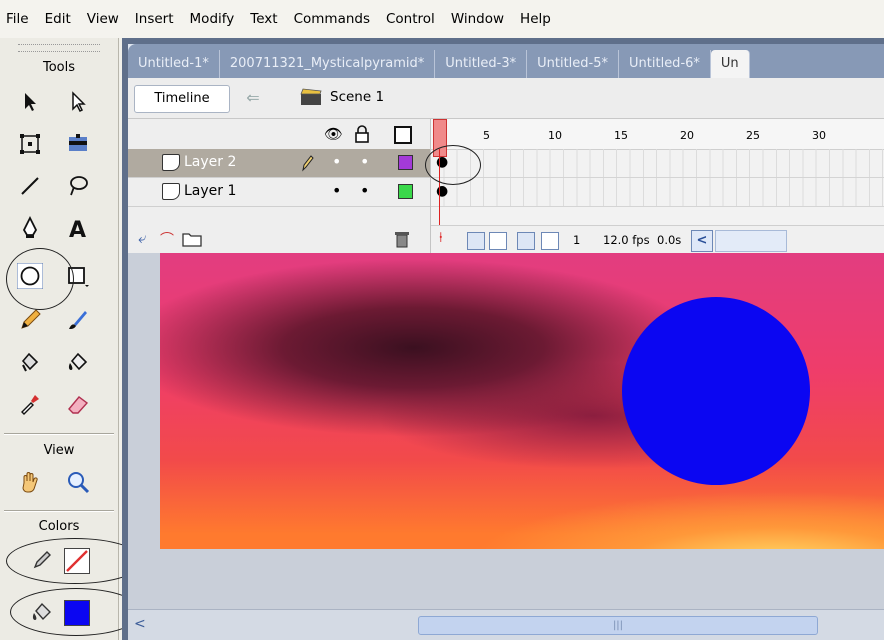 This screenshot has width=884, height=640. I want to click on hand-tool-icon, so click(30, 482).